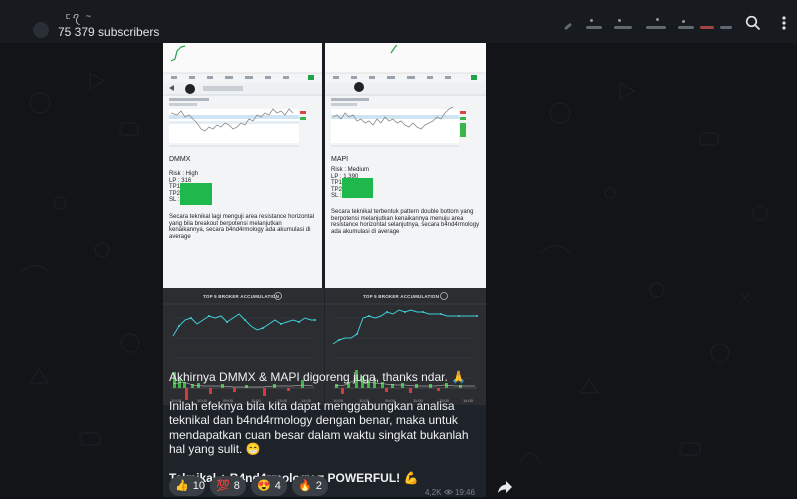  I want to click on view-count: 4,2K, so click(433, 492).